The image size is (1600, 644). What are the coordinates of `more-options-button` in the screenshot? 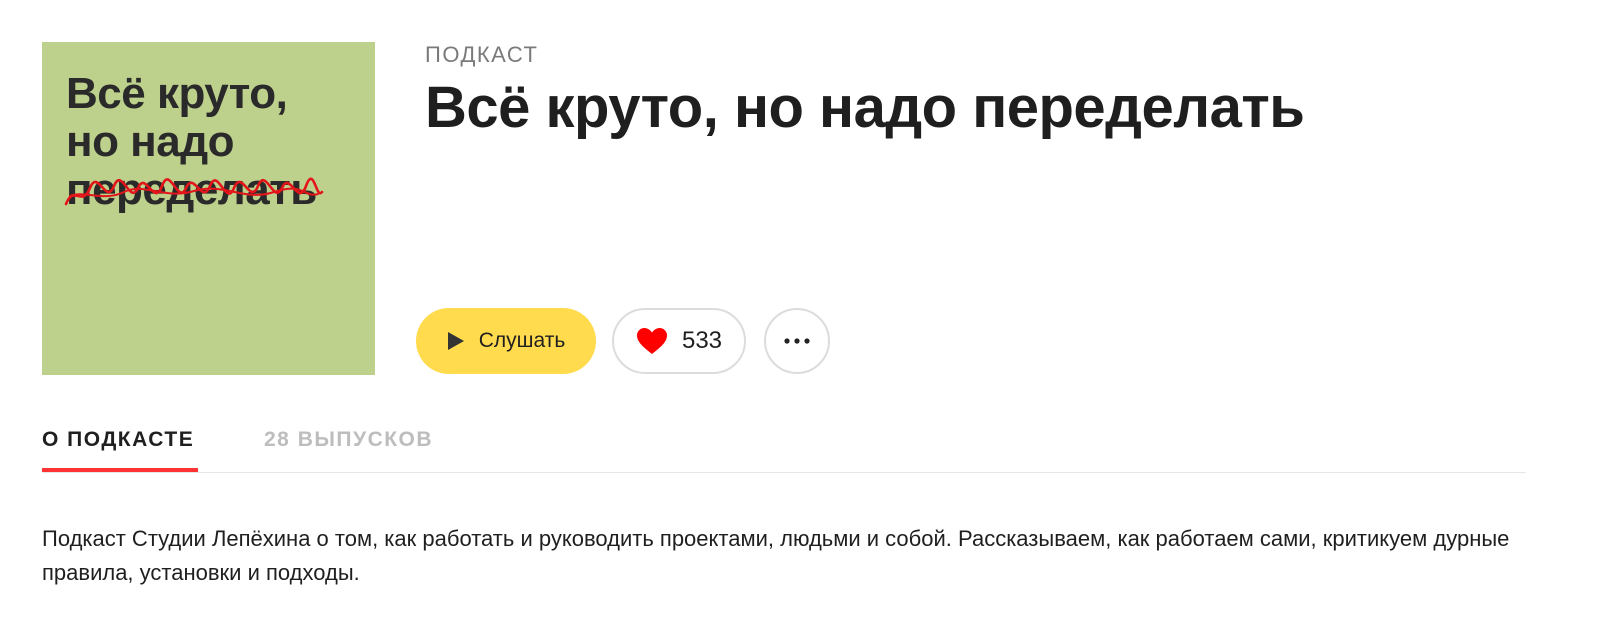 It's located at (797, 341).